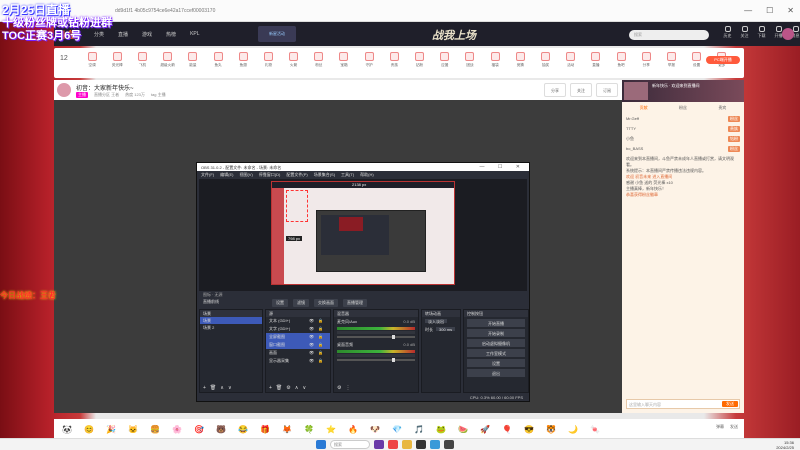  Describe the element at coordinates (367, 174) in the screenshot. I see `obs-menu-help: 帮助(H)` at that location.